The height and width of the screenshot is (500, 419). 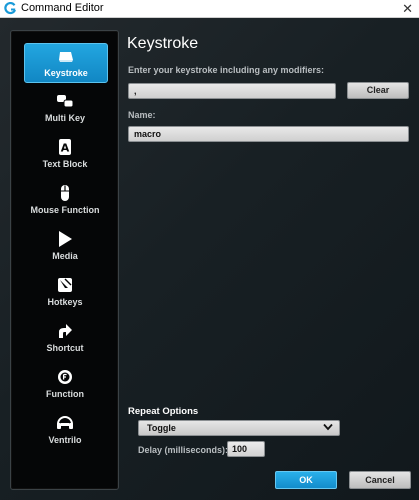 I want to click on sidebar-item-mouse-function: Mouse Function, so click(x=65, y=200).